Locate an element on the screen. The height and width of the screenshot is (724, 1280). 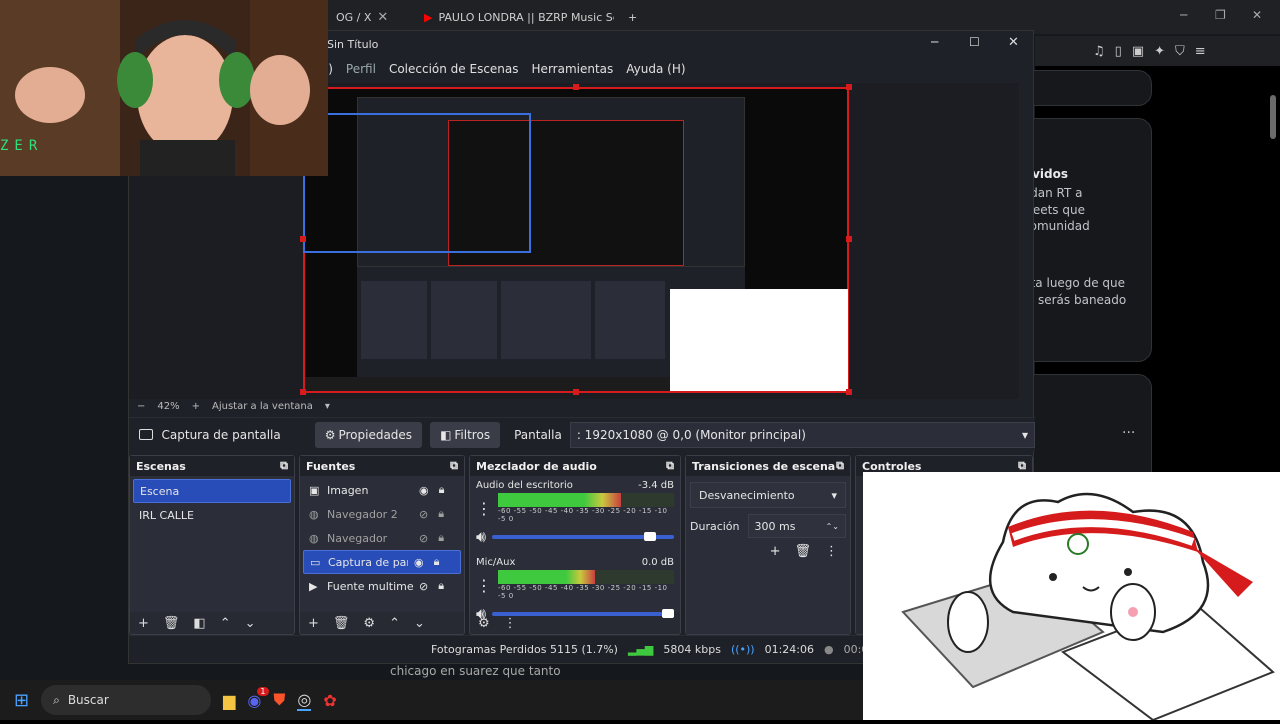
maximize-icon: ❐ is located at coordinates (1220, 15).